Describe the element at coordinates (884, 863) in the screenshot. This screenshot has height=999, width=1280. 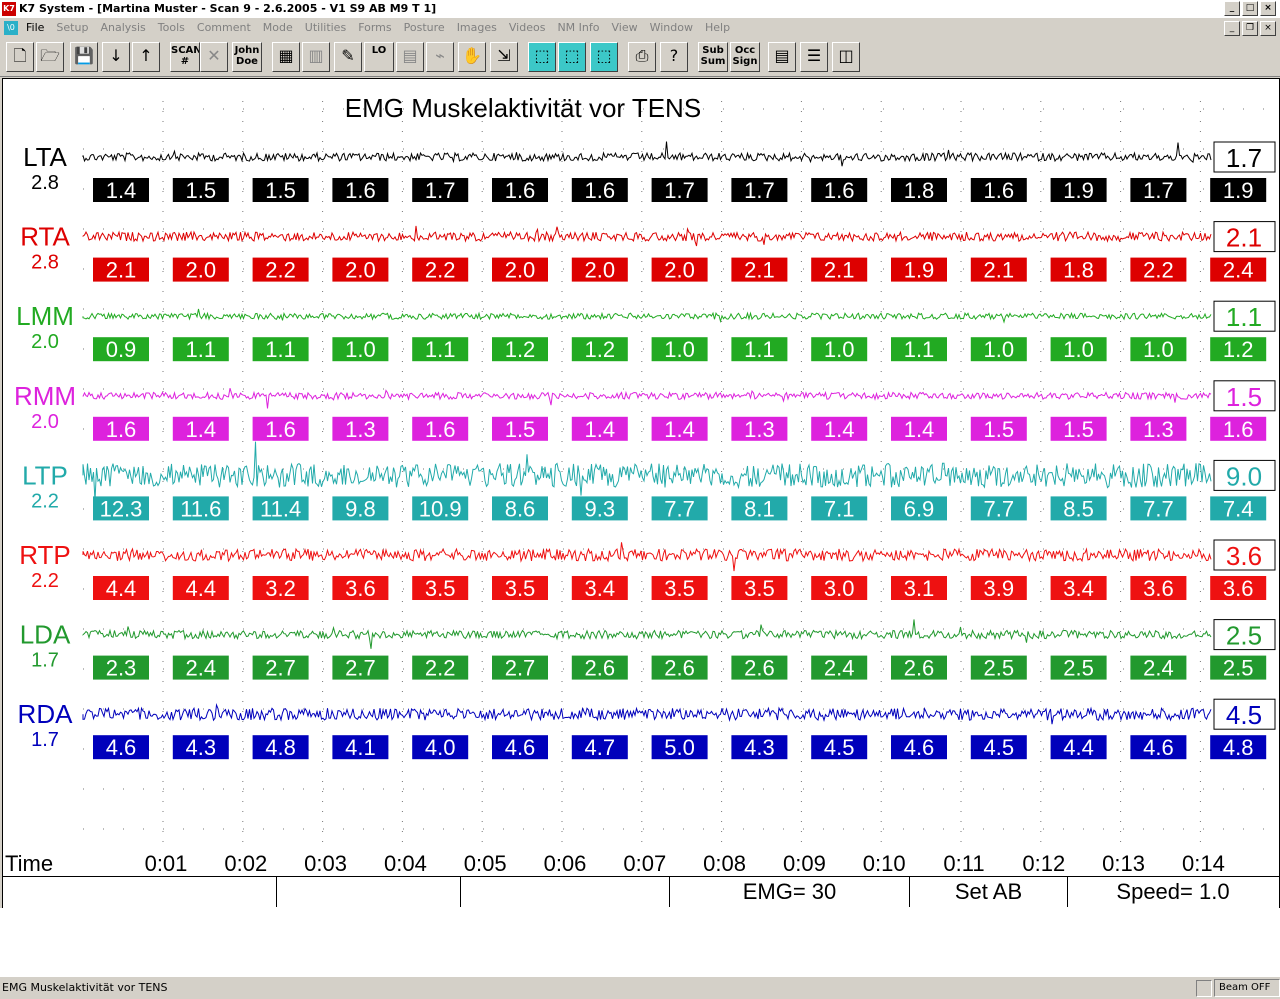
I see `time-tick-label: 0:10` at that location.